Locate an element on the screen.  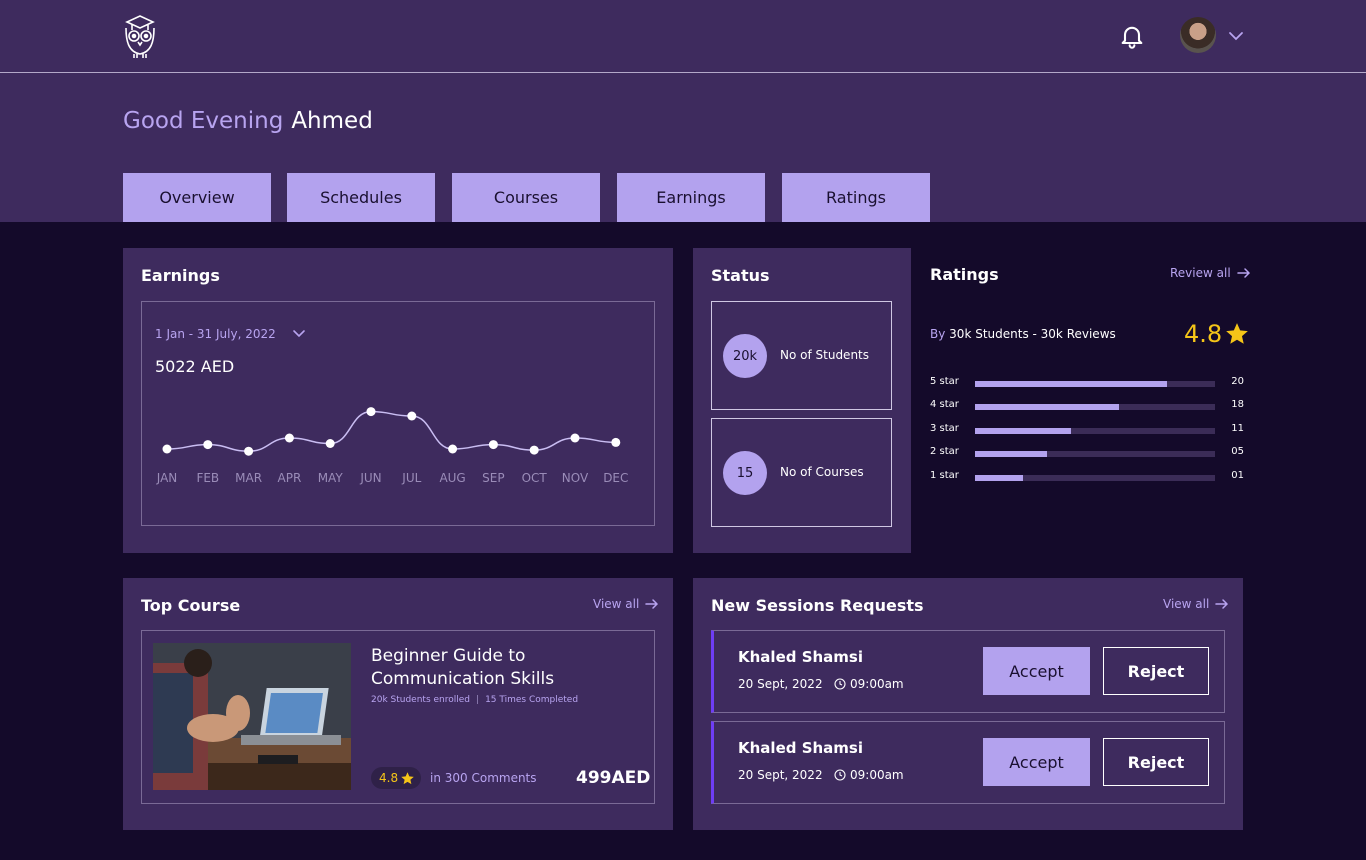
x-axis-tick-label: DEC is located at coordinates (615, 478).